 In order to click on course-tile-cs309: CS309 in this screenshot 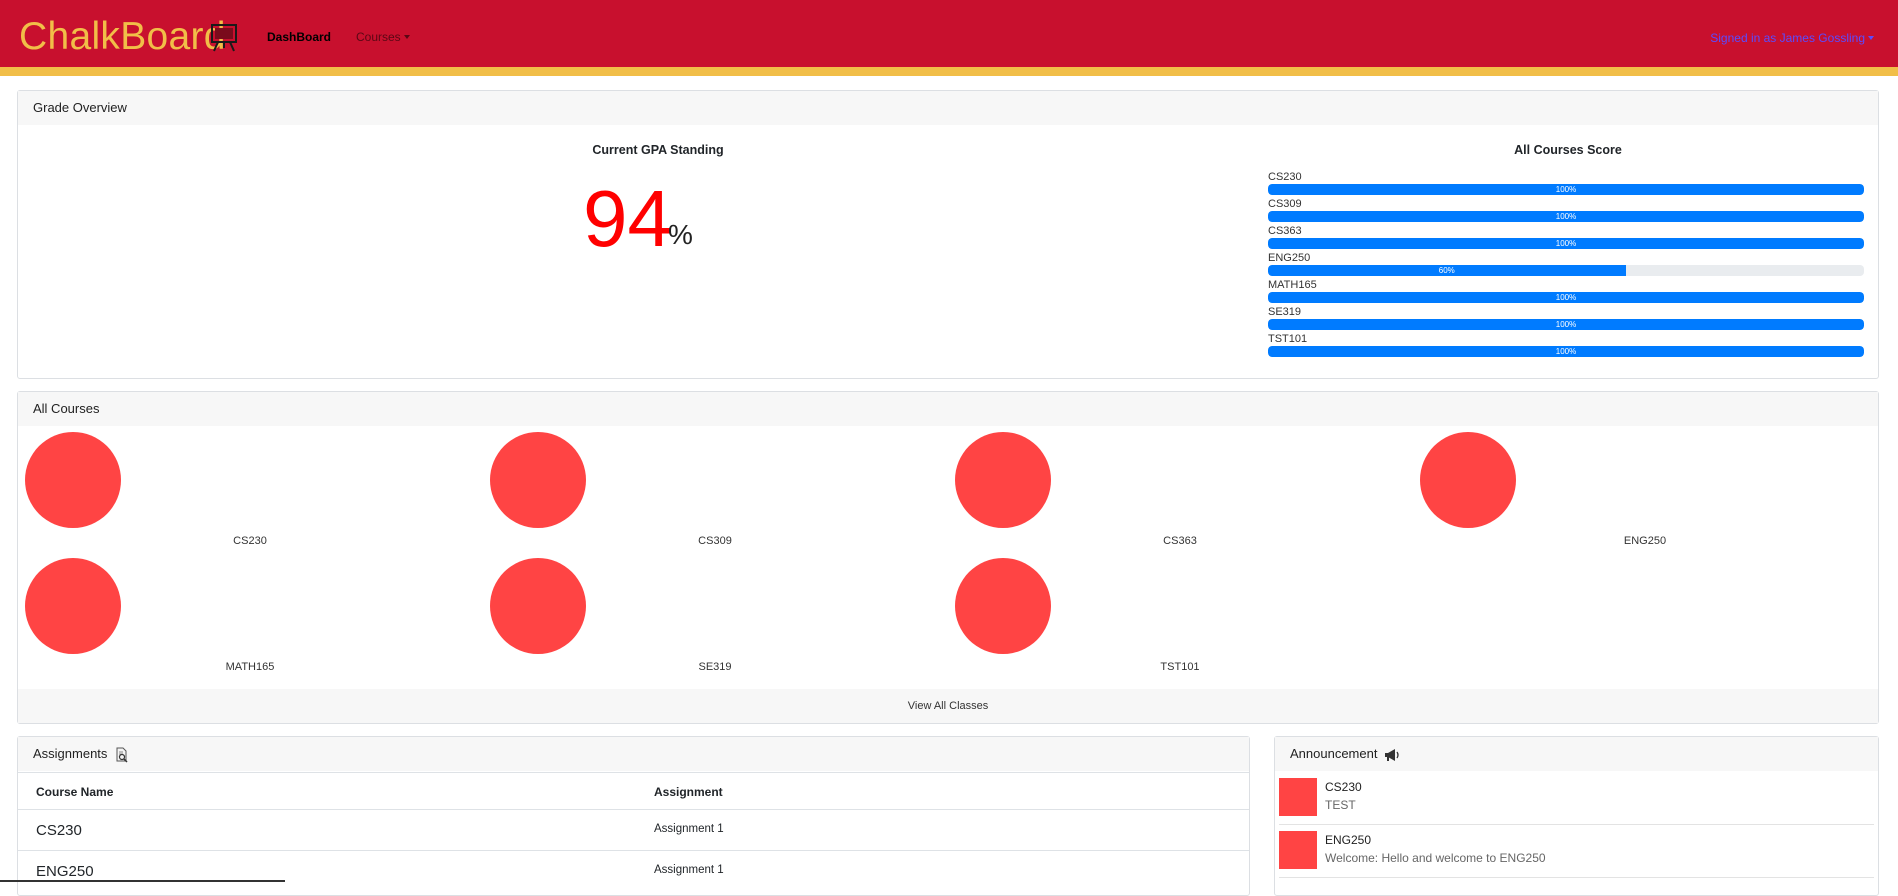, I will do `click(715, 495)`.